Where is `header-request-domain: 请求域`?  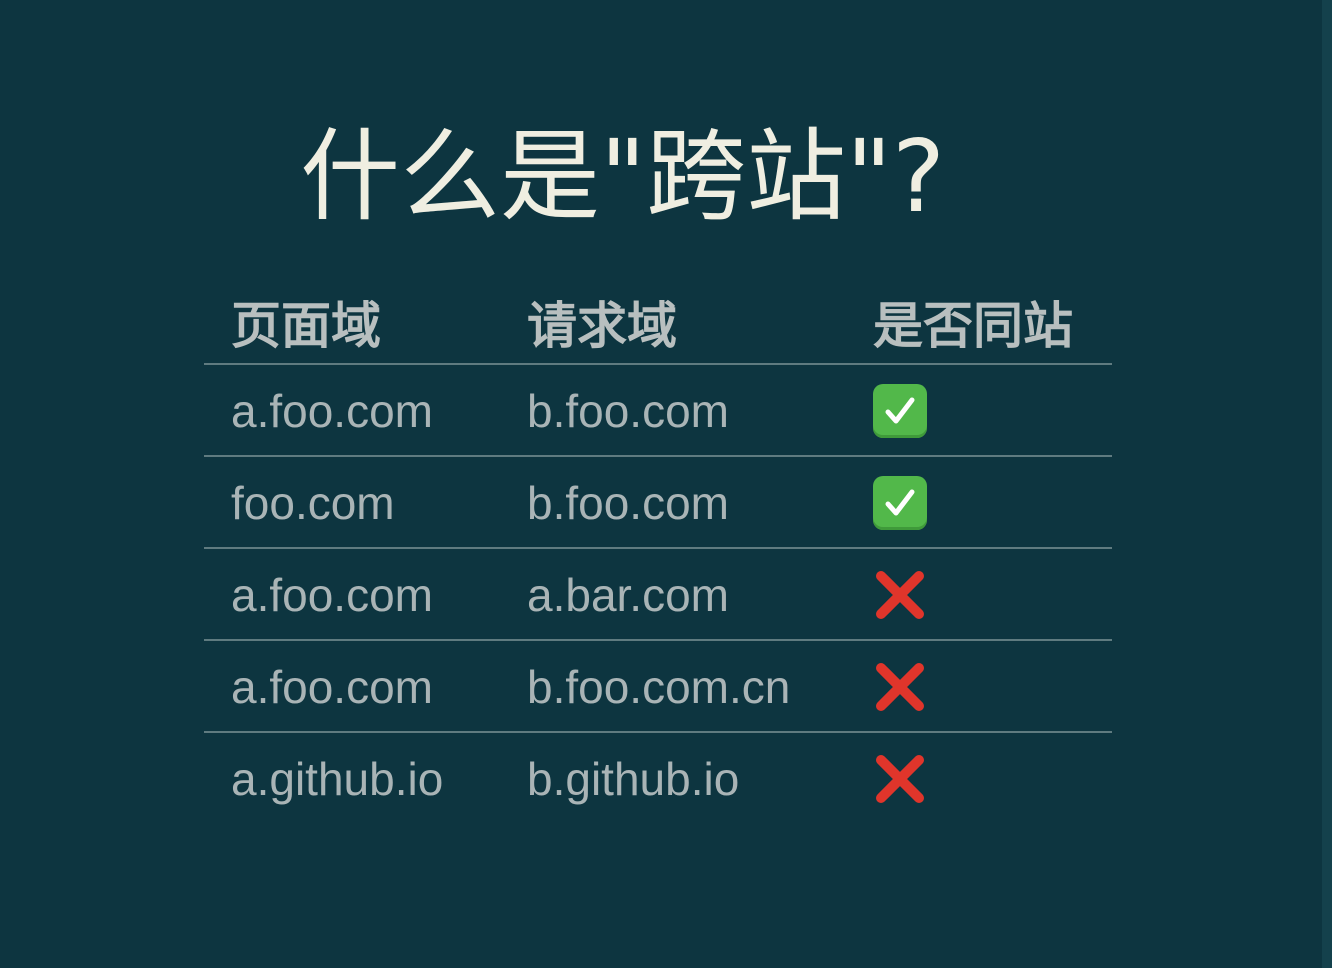
header-request-domain: 请求域 is located at coordinates (602, 325).